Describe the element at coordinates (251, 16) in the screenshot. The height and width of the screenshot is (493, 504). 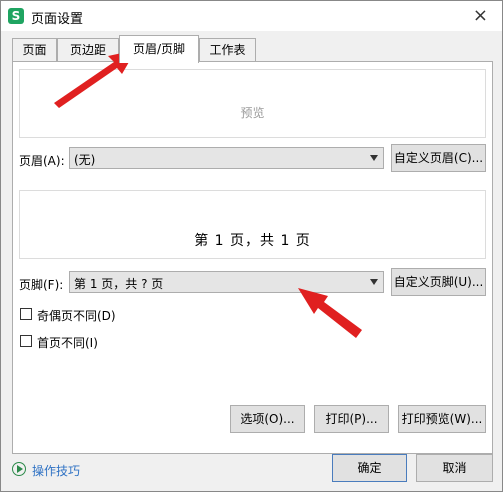
I see `title-bar: S 页面设置 ×` at that location.